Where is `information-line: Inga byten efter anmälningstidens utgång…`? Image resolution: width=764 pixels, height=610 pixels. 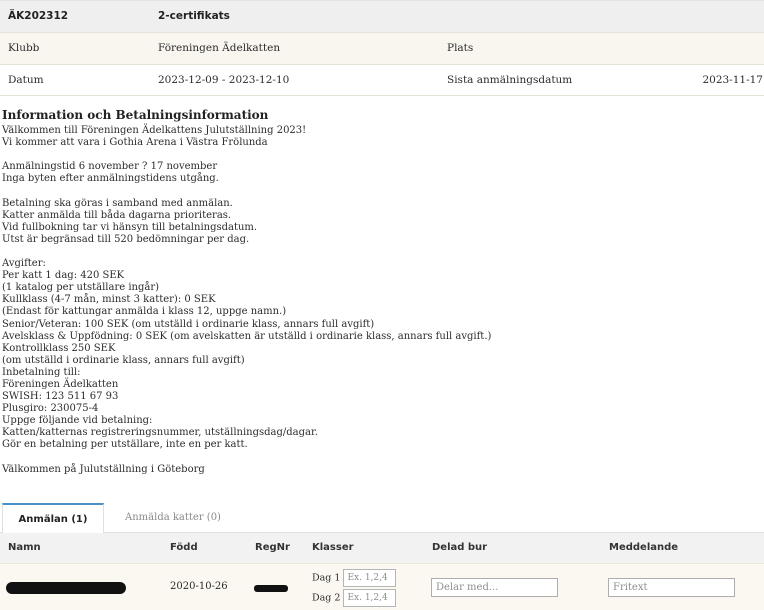
information-line: Inga byten efter anmälningstidens utgång… is located at coordinates (110, 179).